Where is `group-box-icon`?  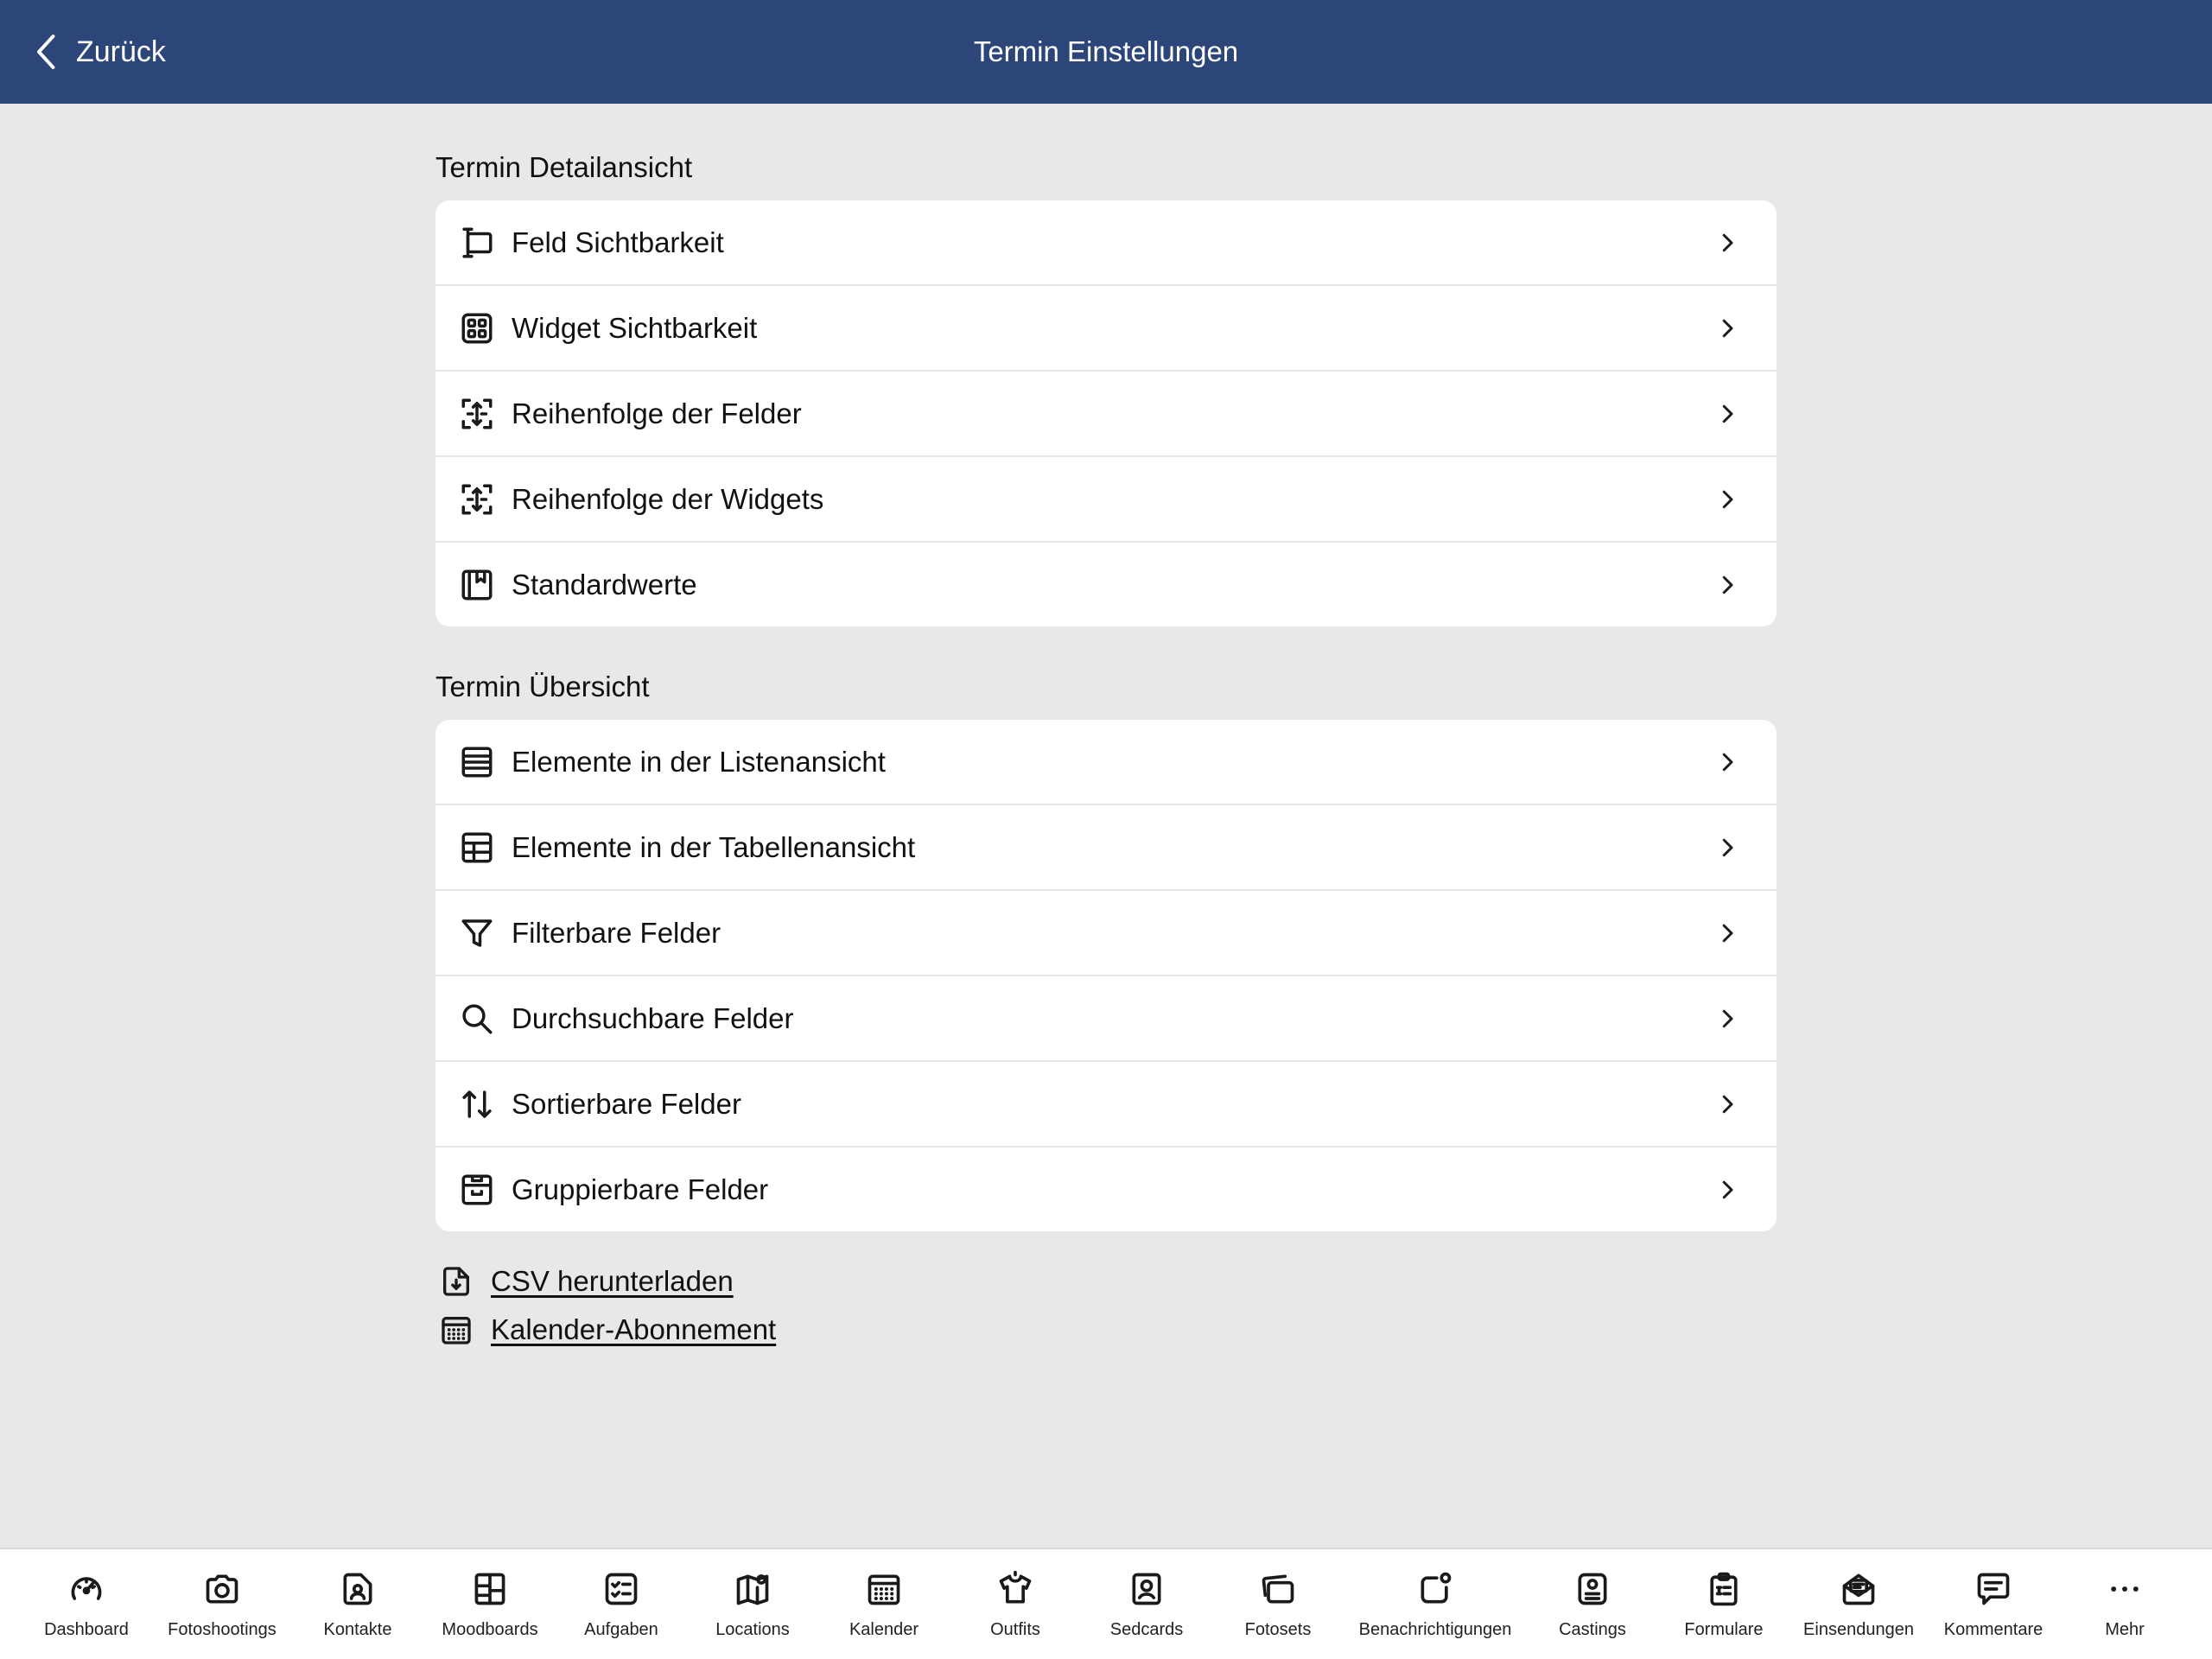
group-box-icon is located at coordinates (477, 1190).